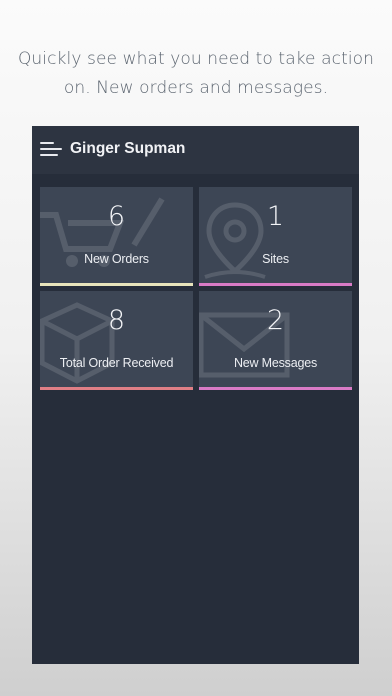 The width and height of the screenshot is (392, 696). What do you see at coordinates (275, 236) in the screenshot?
I see `sites-tile: 1 Sites` at bounding box center [275, 236].